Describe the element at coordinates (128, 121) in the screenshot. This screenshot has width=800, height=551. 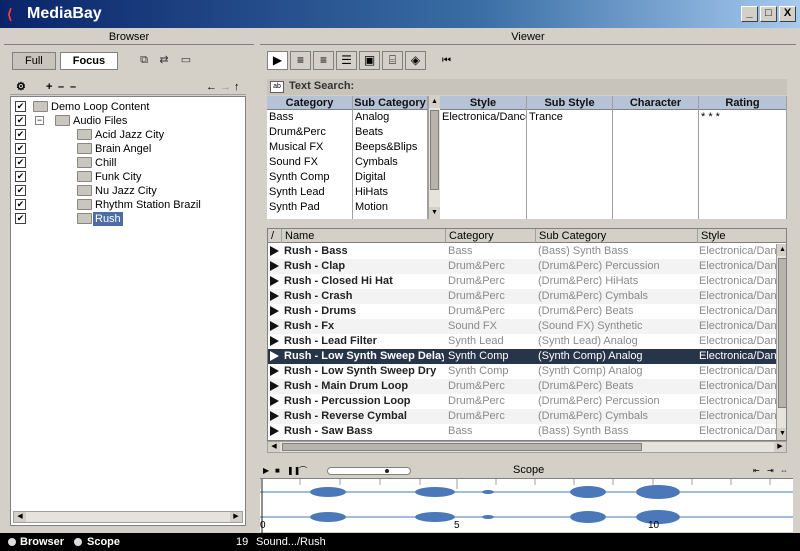
I see `tree-item-audio-files: ✔ − Audio Files` at that location.